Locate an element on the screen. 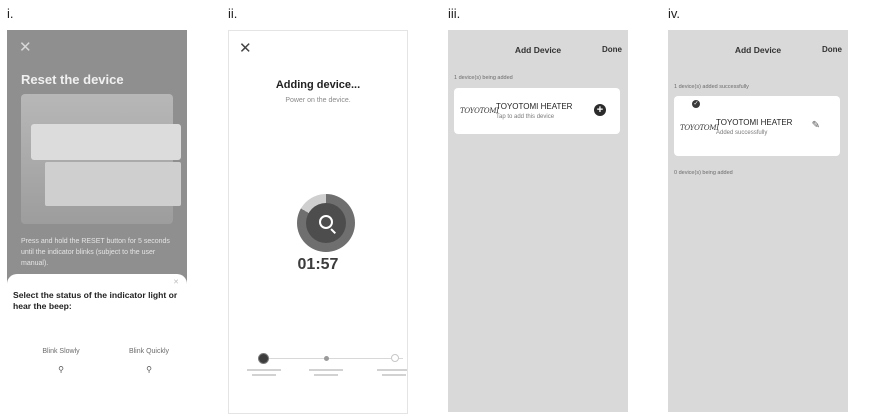 The image size is (872, 414). heater-top-shape is located at coordinates (106, 142).